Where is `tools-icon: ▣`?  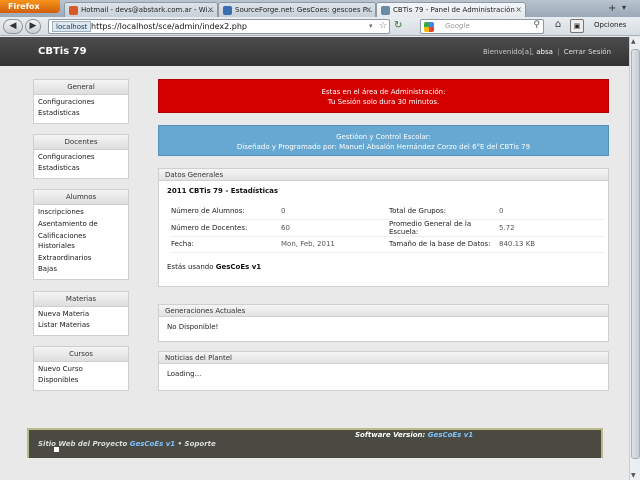
tools-icon: ▣ is located at coordinates (577, 26).